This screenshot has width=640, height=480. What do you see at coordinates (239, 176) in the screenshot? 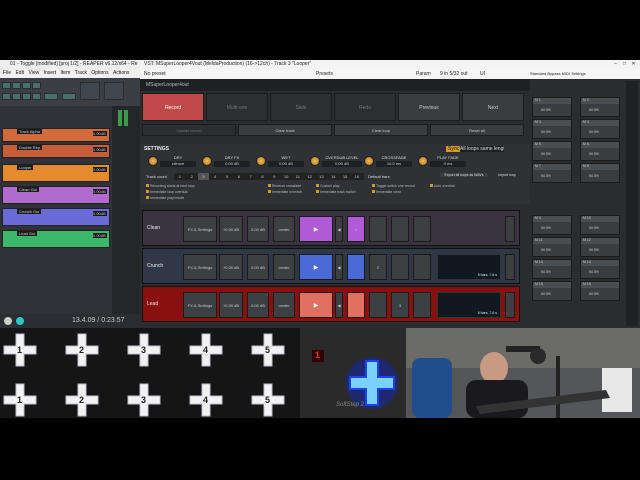
I see `track-count-option: 6` at bounding box center [239, 176].